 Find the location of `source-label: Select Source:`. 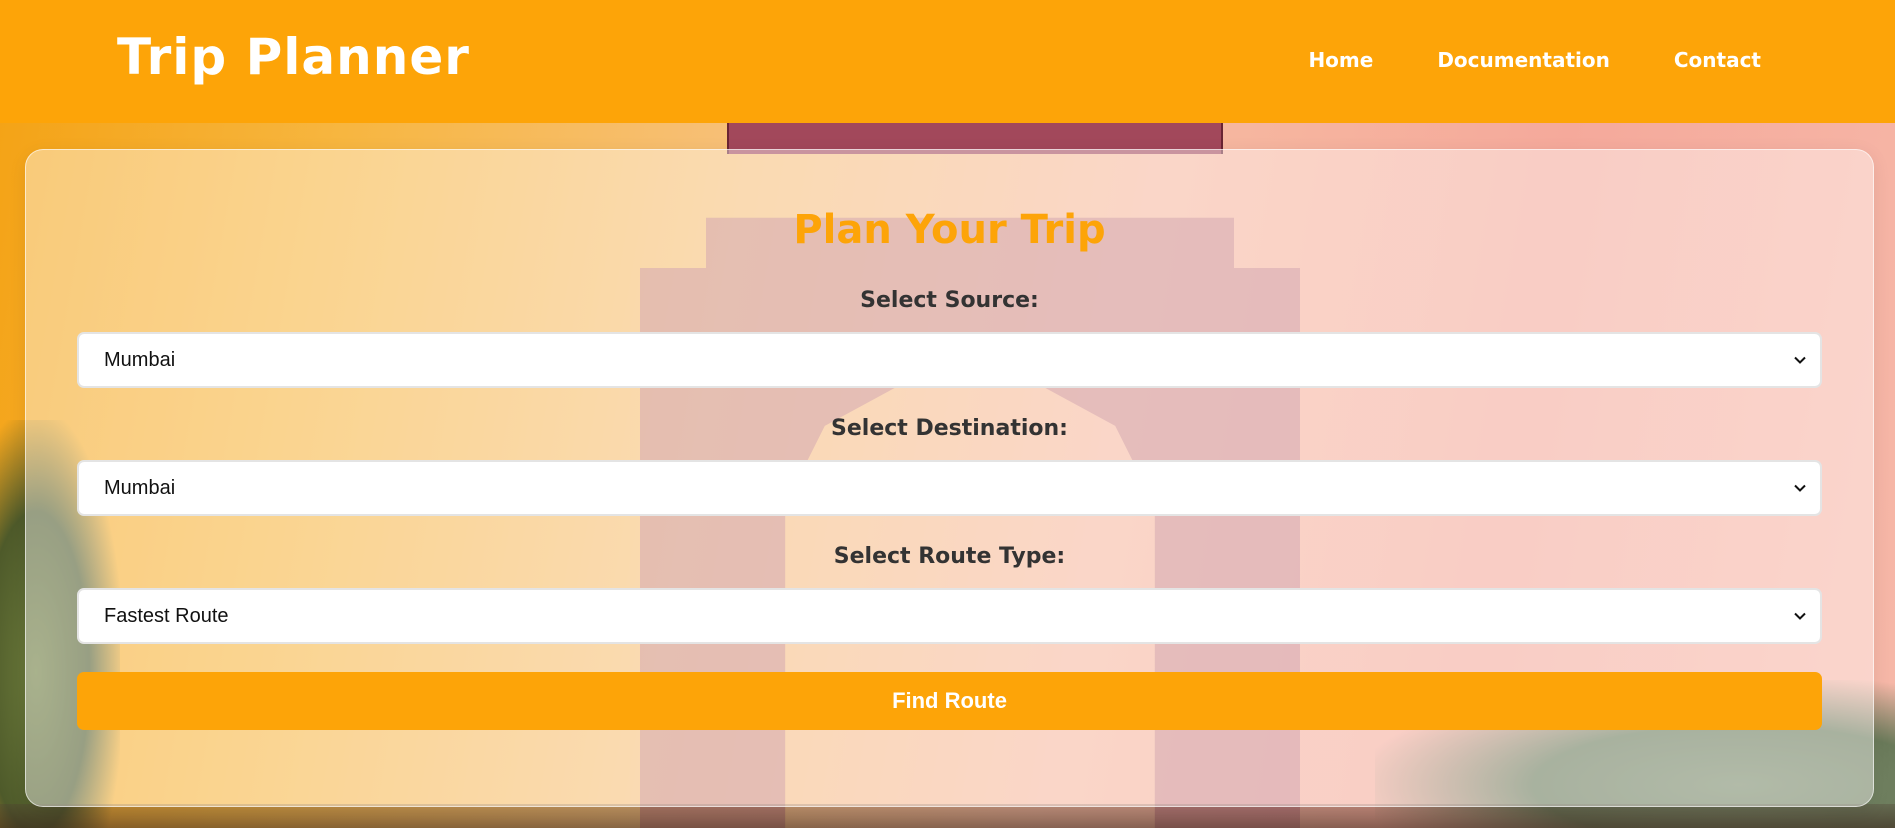

source-label: Select Source: is located at coordinates (949, 300).